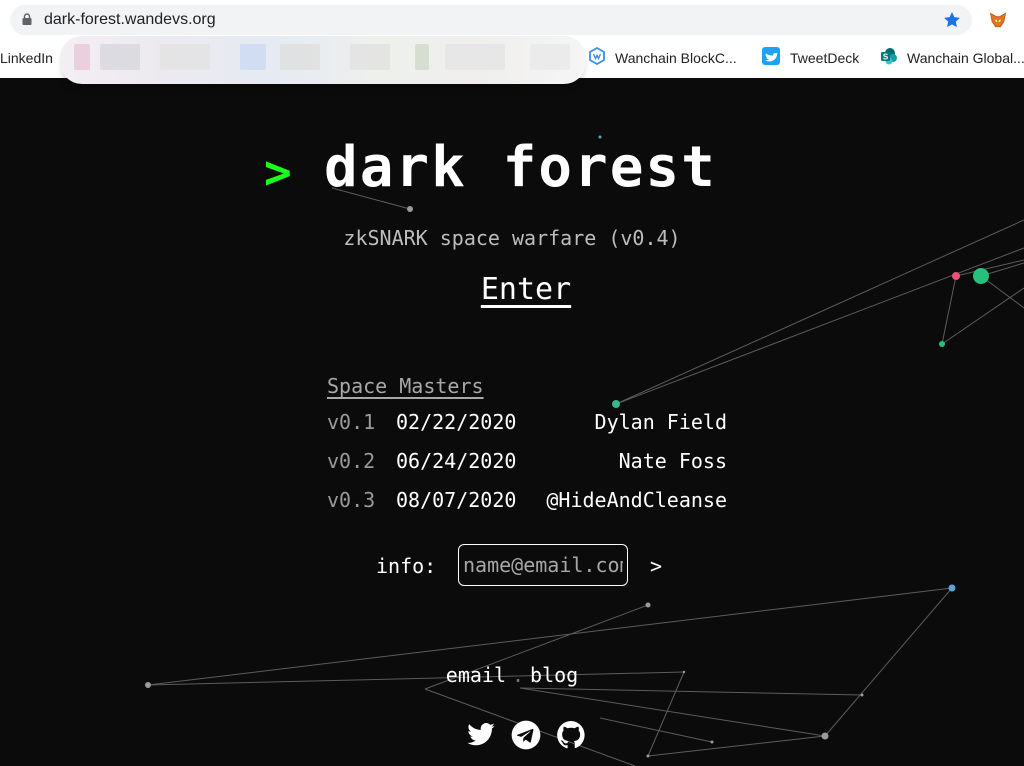 The image size is (1024, 766). Describe the element at coordinates (278, 172) in the screenshot. I see `logo-arrow: >` at that location.